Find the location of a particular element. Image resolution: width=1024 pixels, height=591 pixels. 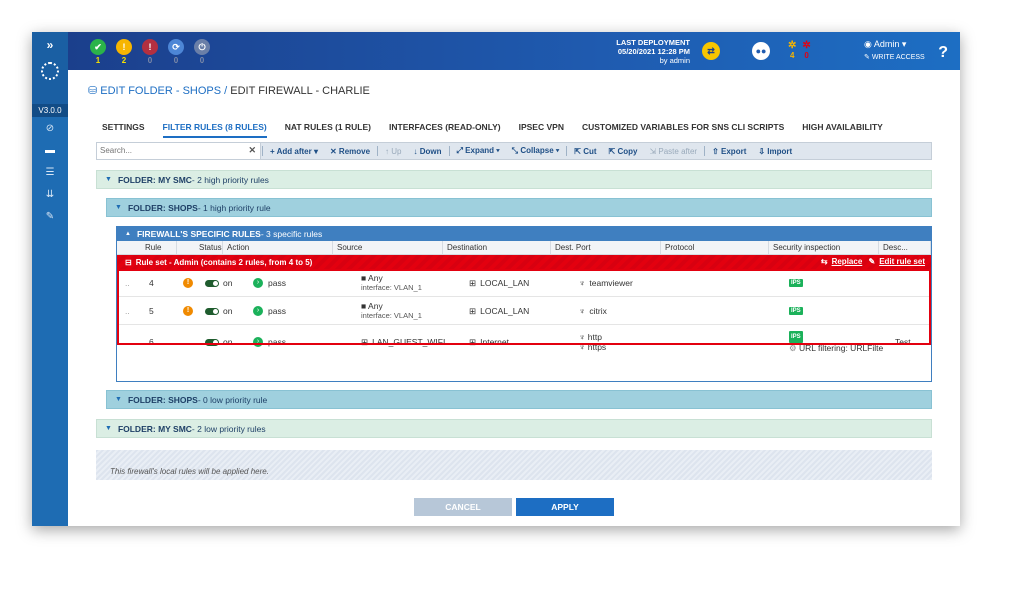

breadcrumb-folder-link: EDIT FOLDER - SHOPS / is located at coordinates (163, 91).